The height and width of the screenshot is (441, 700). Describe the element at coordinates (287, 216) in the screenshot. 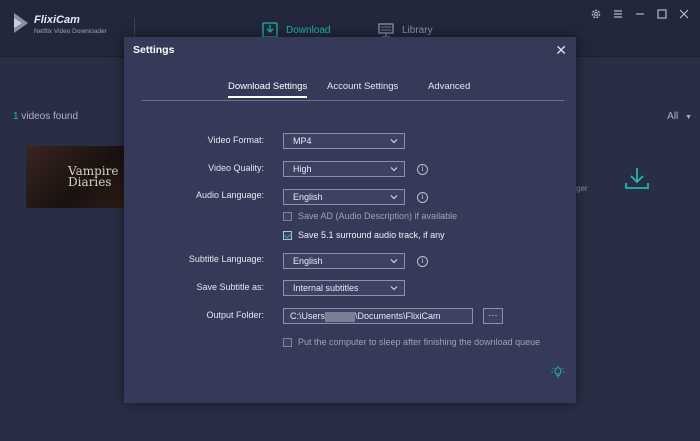

I see `save-ad-checkbox` at that location.